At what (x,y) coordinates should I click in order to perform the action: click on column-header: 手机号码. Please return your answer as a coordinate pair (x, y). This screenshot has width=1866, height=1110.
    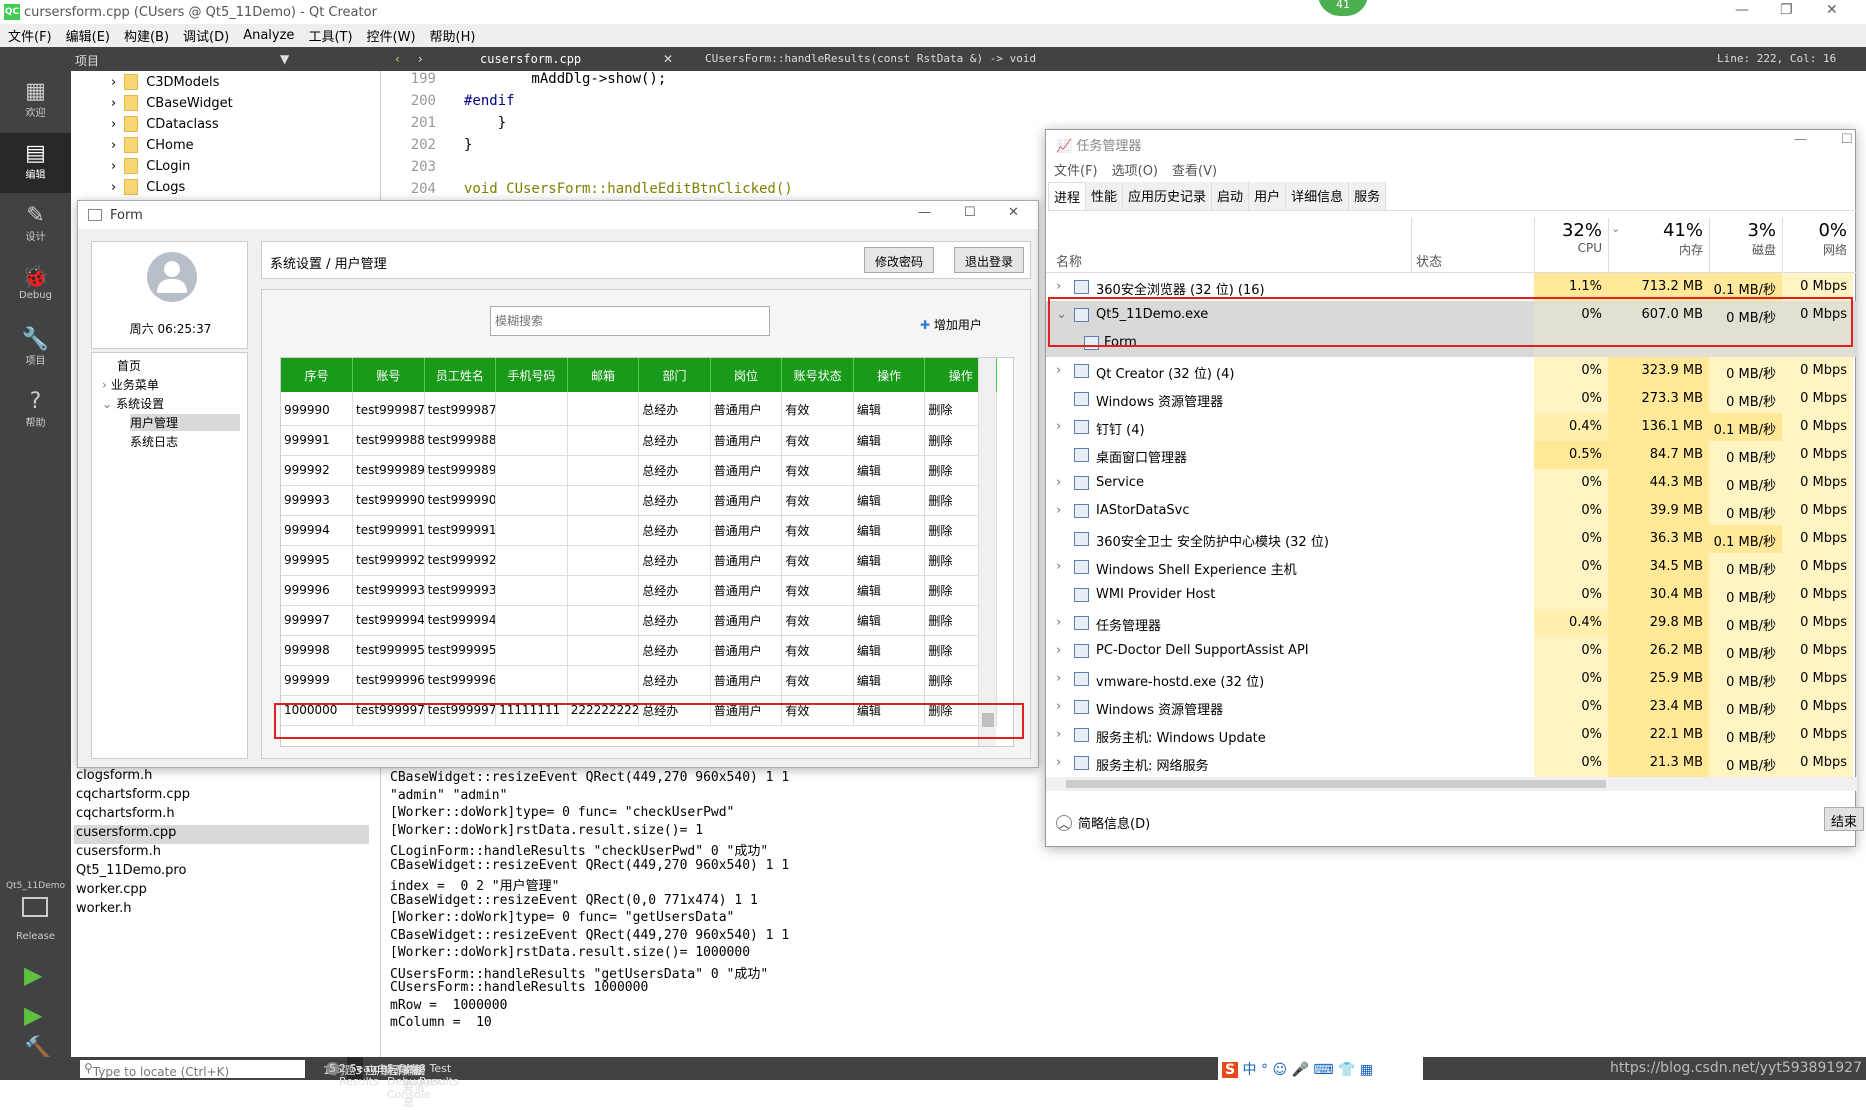
    Looking at the image, I should click on (531, 375).